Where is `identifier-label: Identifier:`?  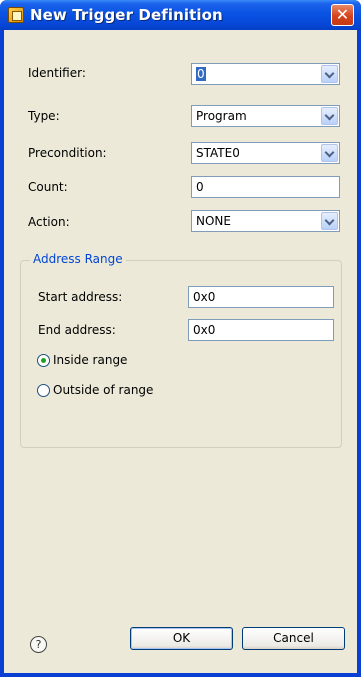
identifier-label: Identifier: is located at coordinates (57, 73).